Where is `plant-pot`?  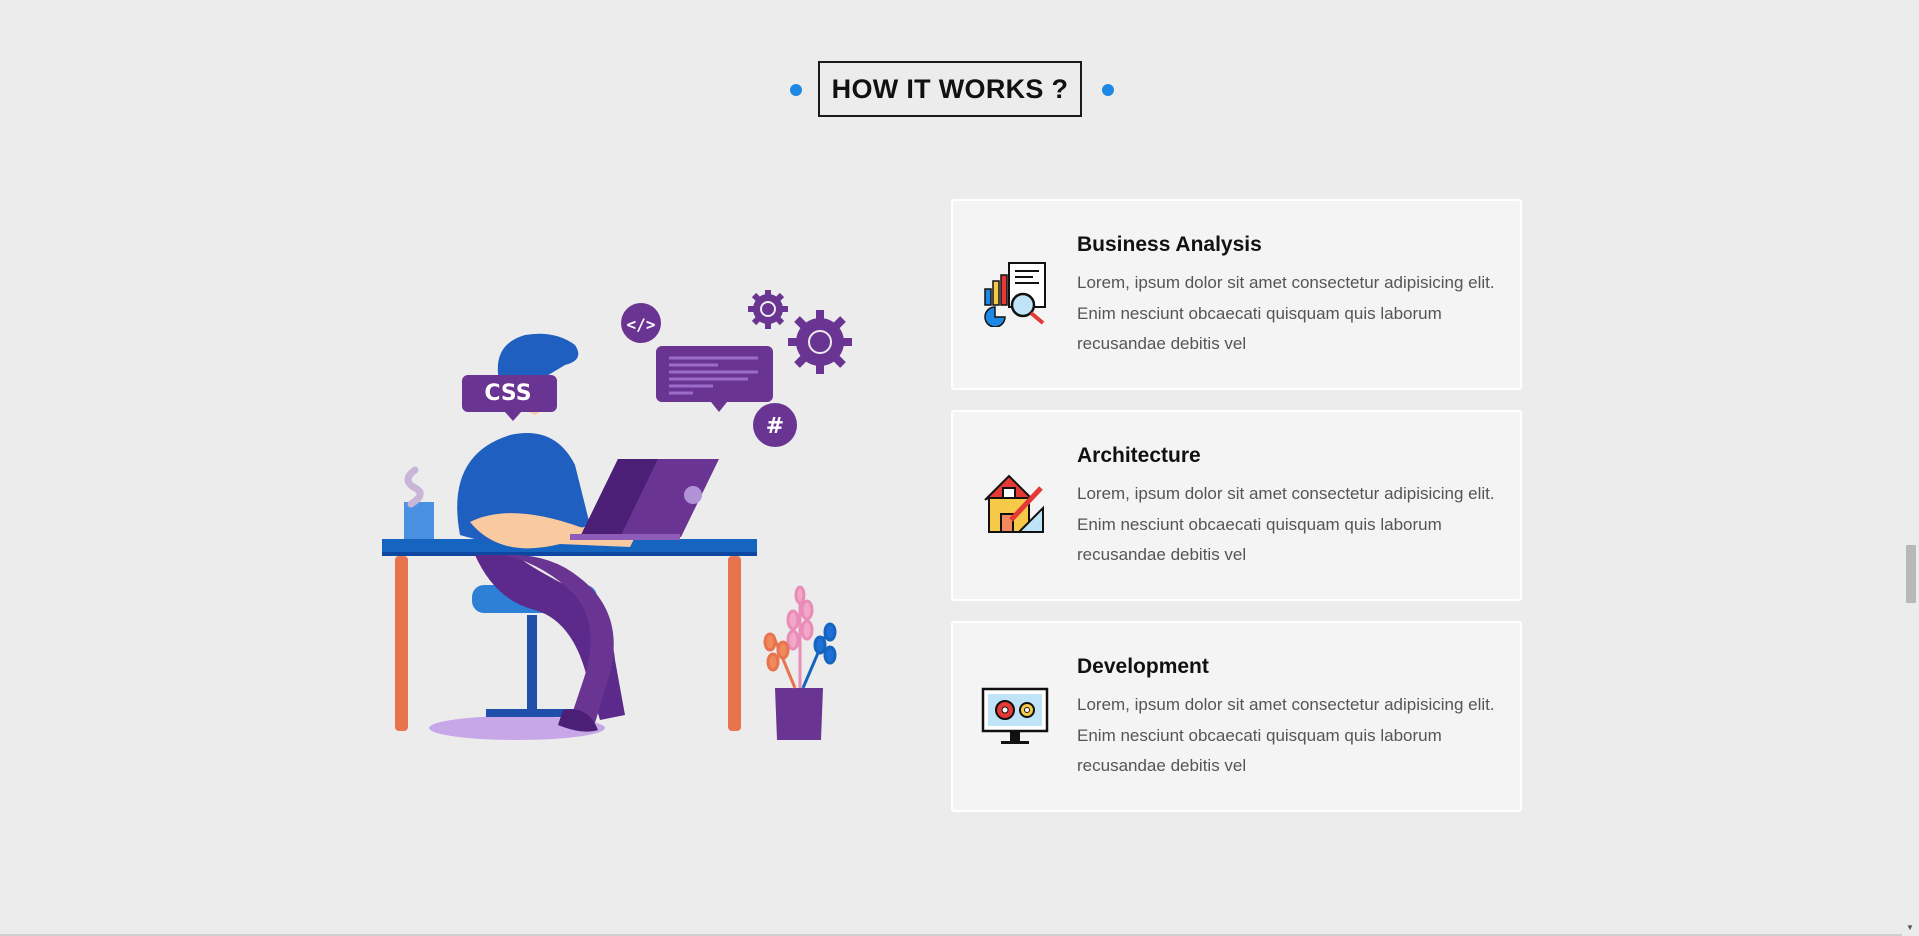 plant-pot is located at coordinates (799, 714).